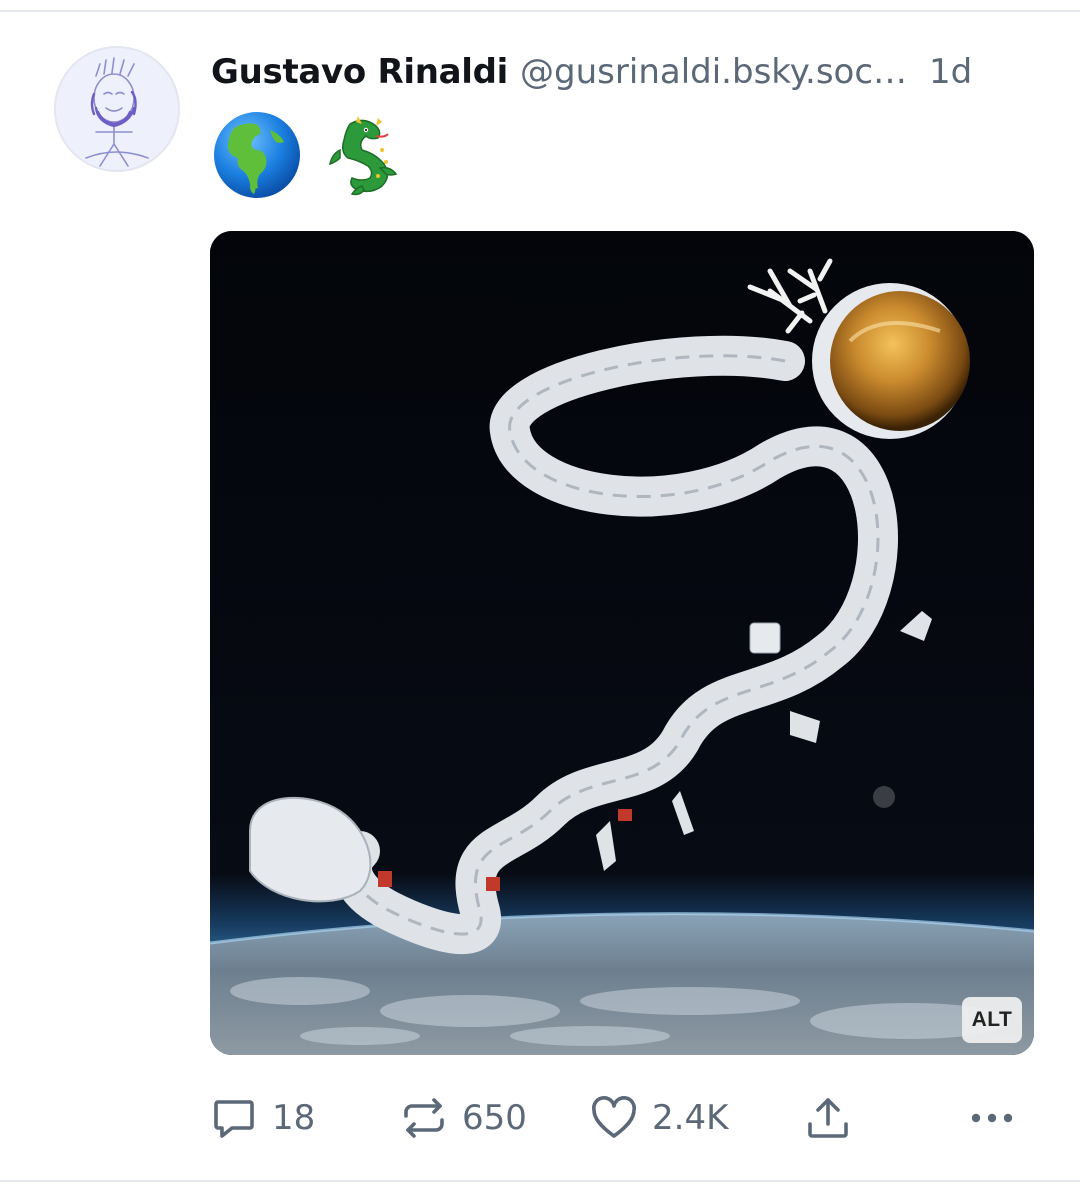 This screenshot has width=1080, height=1187. I want to click on post-timestamp: 1d, so click(950, 72).